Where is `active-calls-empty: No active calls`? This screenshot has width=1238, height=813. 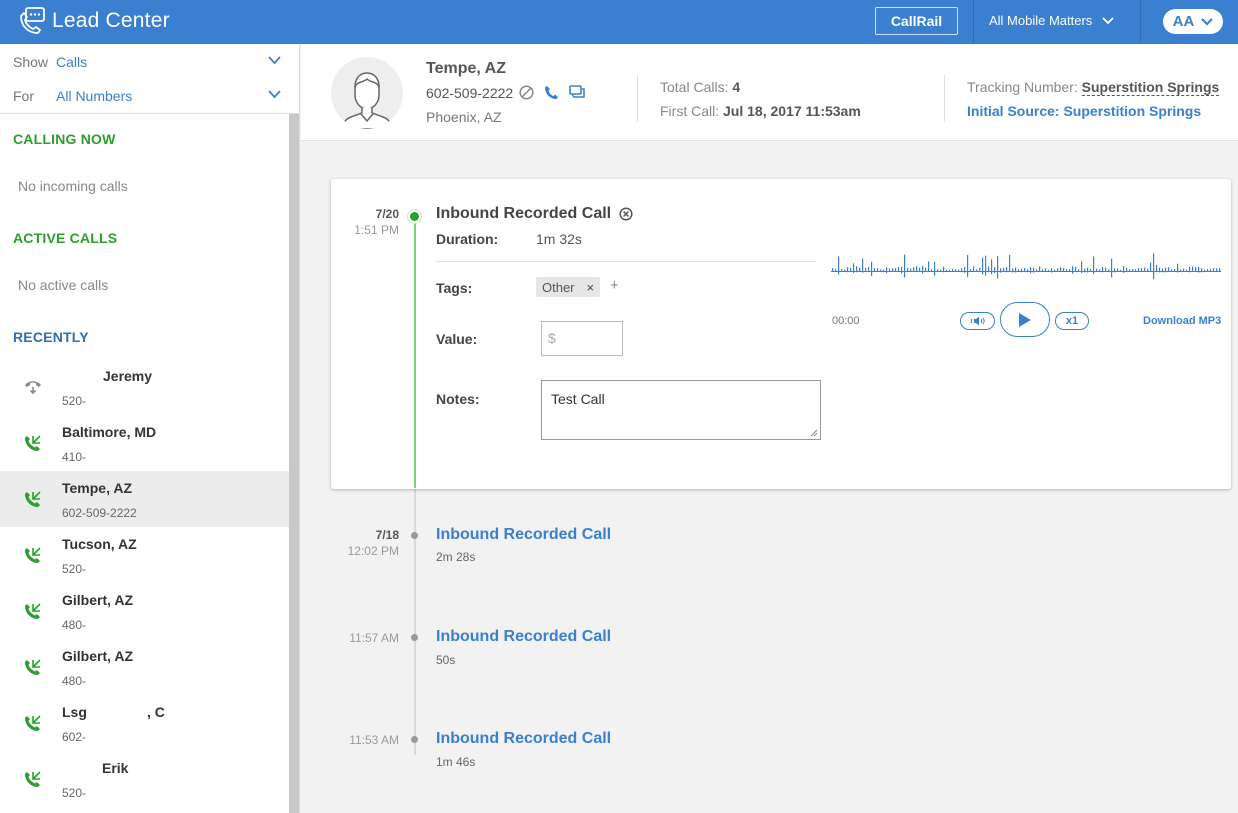
active-calls-empty: No active calls is located at coordinates (63, 285).